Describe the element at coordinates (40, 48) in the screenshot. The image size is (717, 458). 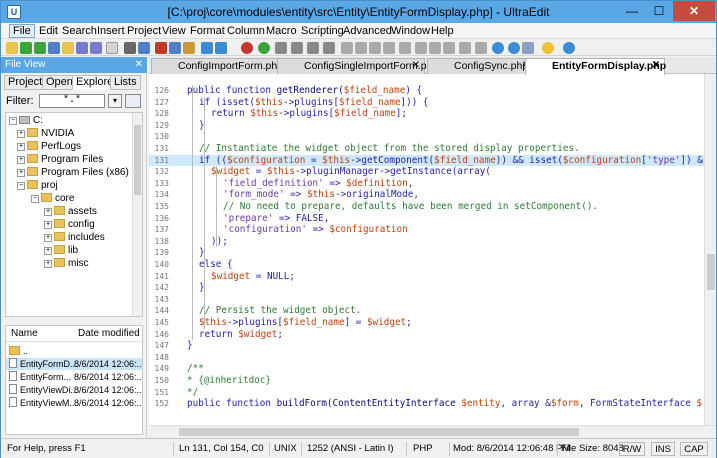
I see `forward-arrow-icon` at that location.